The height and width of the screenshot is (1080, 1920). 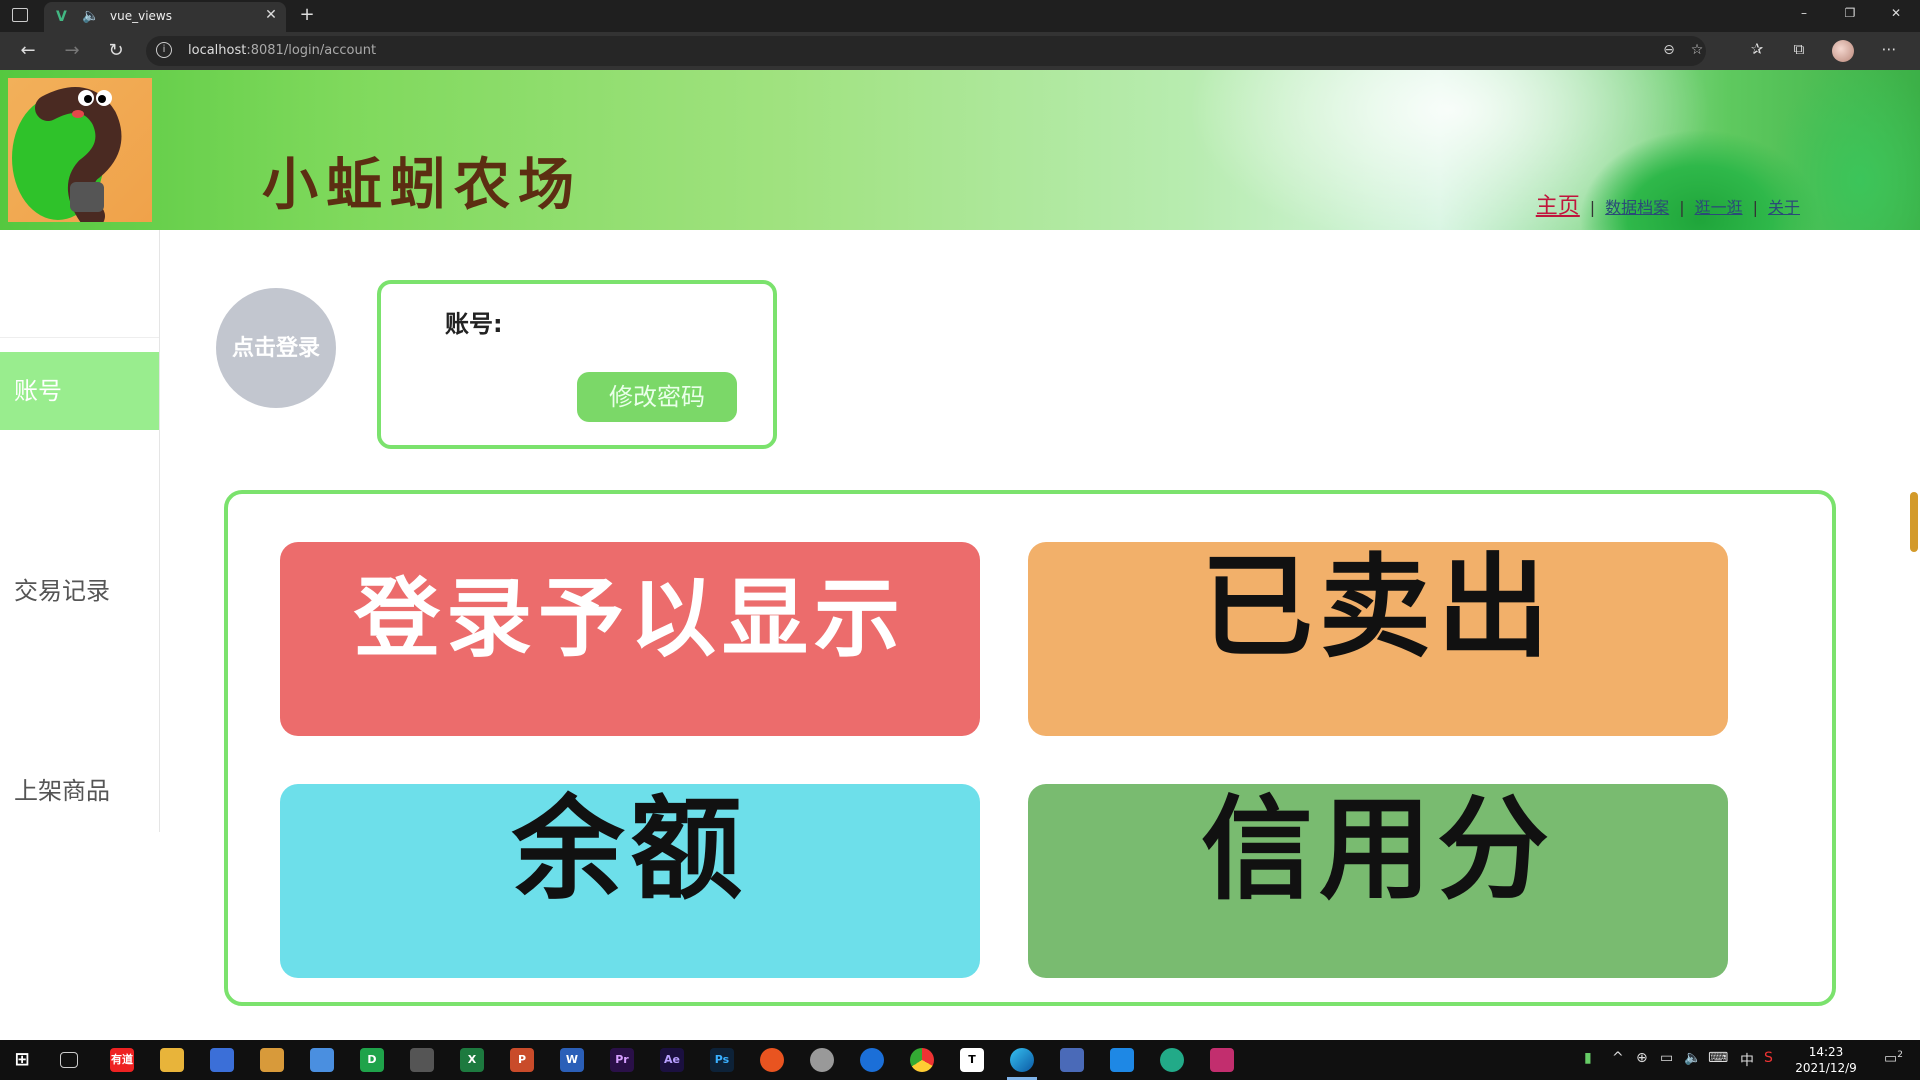 I want to click on scrollbar-thumb, so click(x=1914, y=522).